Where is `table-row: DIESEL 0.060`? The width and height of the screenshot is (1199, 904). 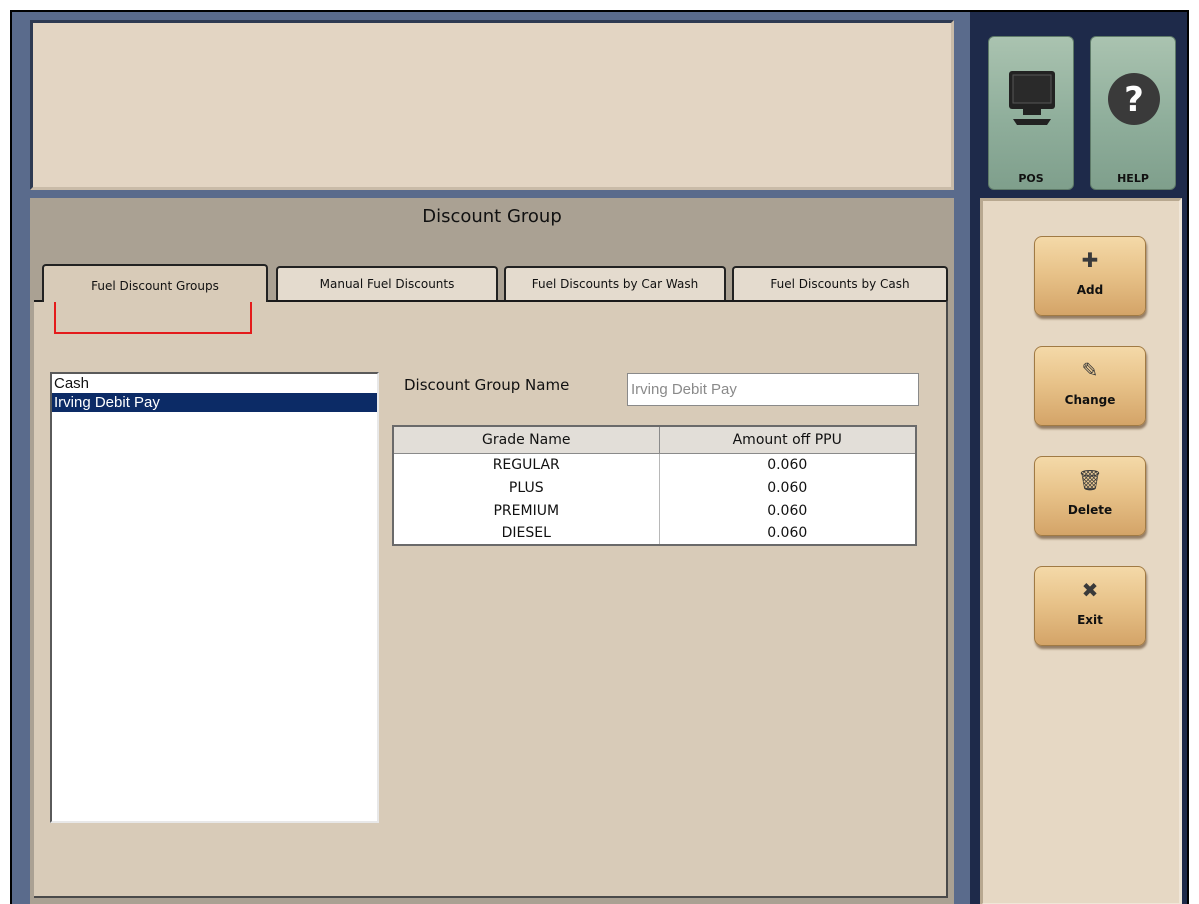
table-row: DIESEL 0.060 is located at coordinates (655, 533).